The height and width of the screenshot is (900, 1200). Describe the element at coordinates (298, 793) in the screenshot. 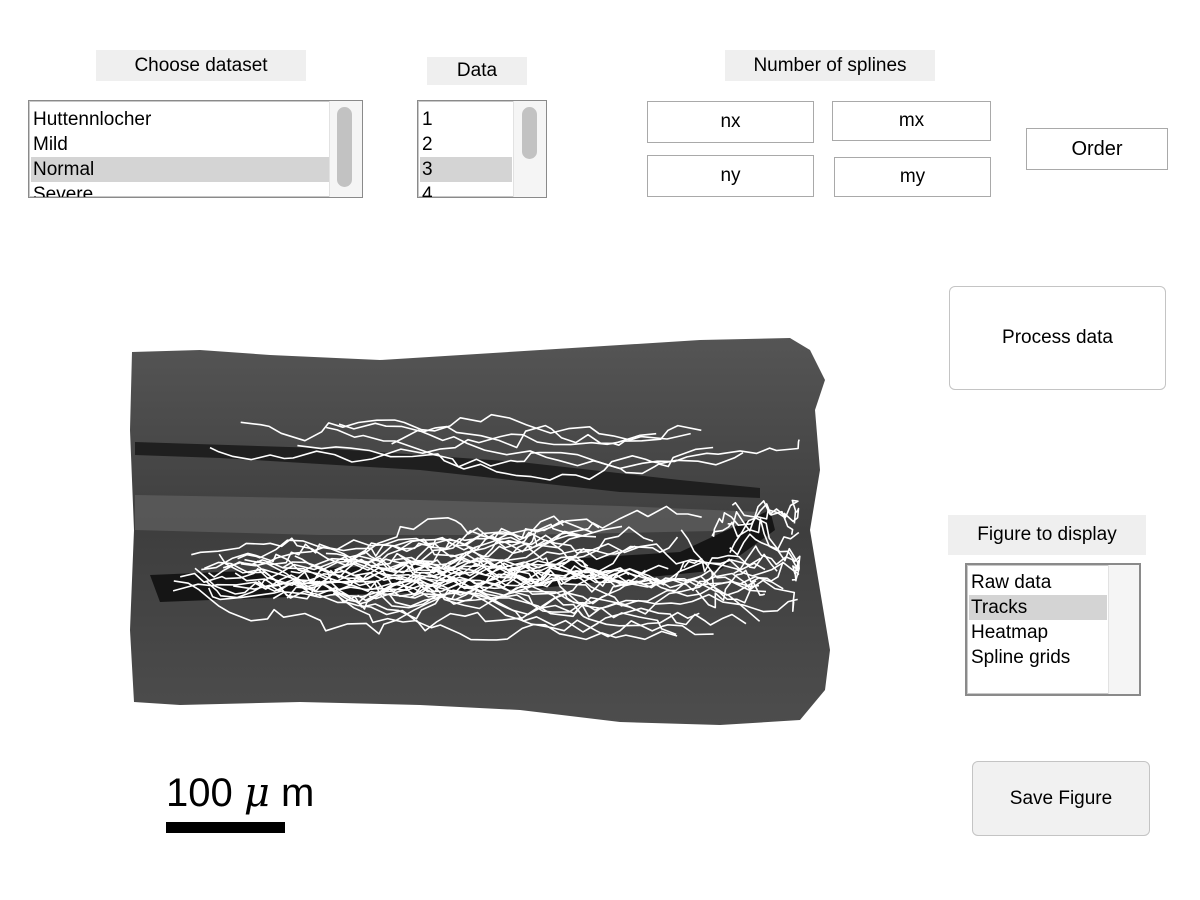

I see `scale-unit: m` at that location.